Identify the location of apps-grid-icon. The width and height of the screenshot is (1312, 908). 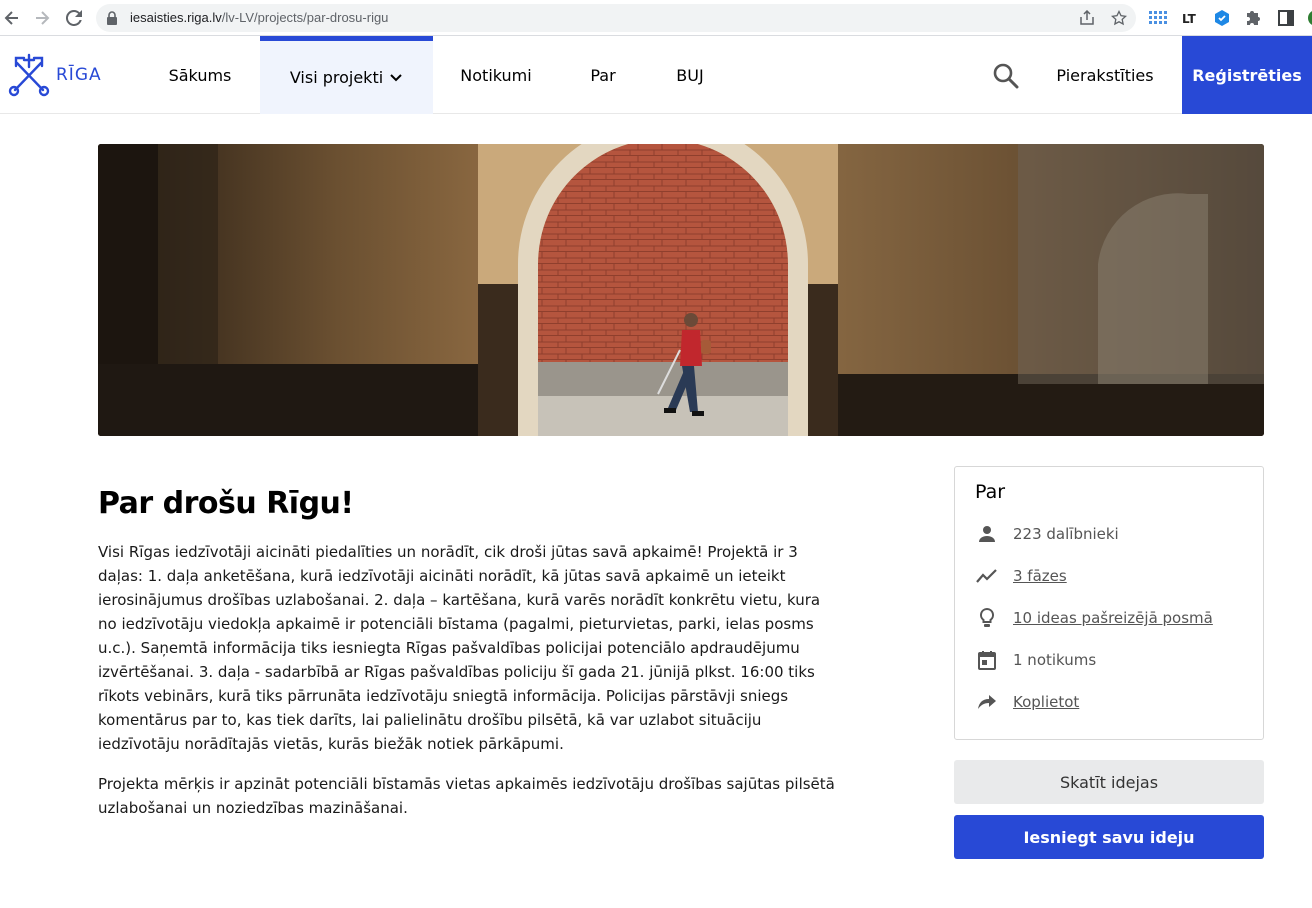
(1158, 18).